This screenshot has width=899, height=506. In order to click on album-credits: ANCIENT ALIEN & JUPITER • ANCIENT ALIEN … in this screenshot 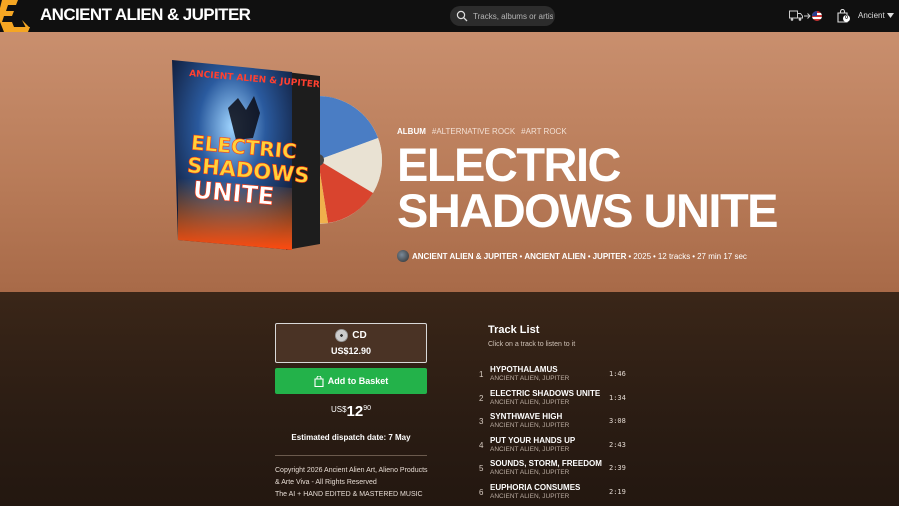, I will do `click(572, 256)`.